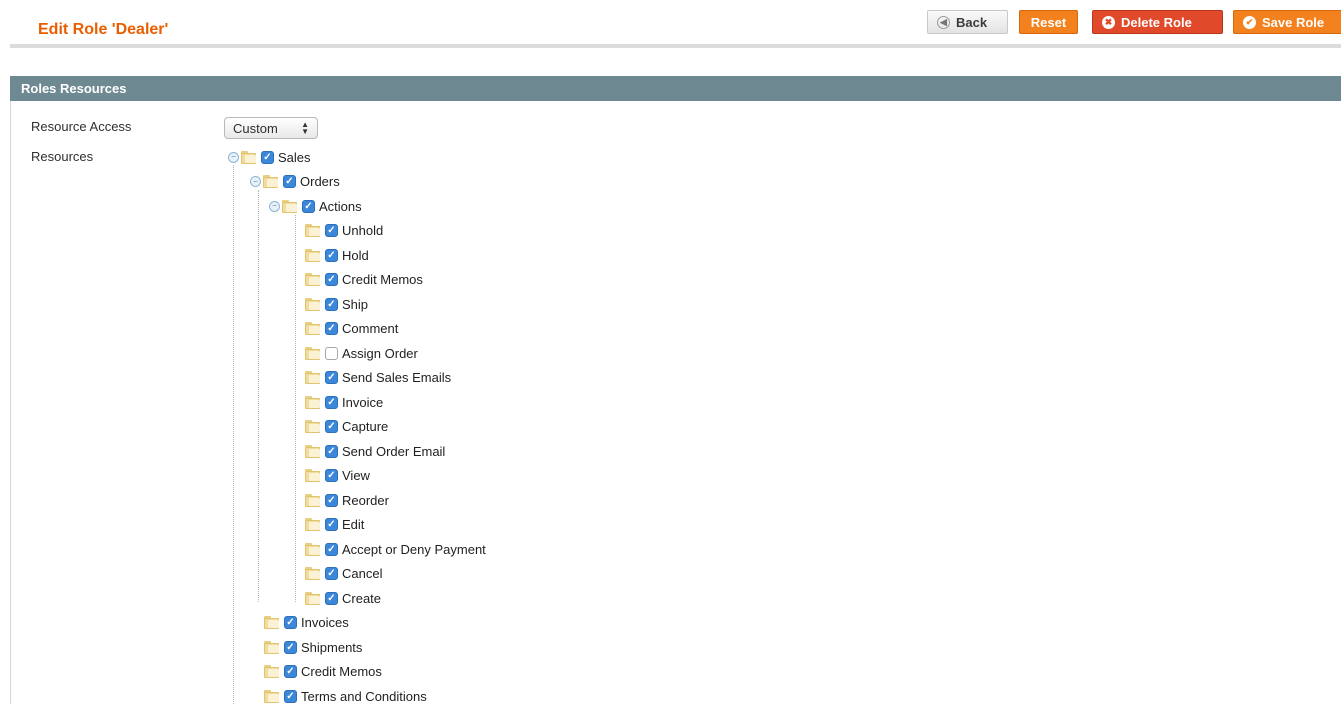 This screenshot has height=706, width=1341. What do you see at coordinates (362, 598) in the screenshot?
I see `tree-node-label: Create` at bounding box center [362, 598].